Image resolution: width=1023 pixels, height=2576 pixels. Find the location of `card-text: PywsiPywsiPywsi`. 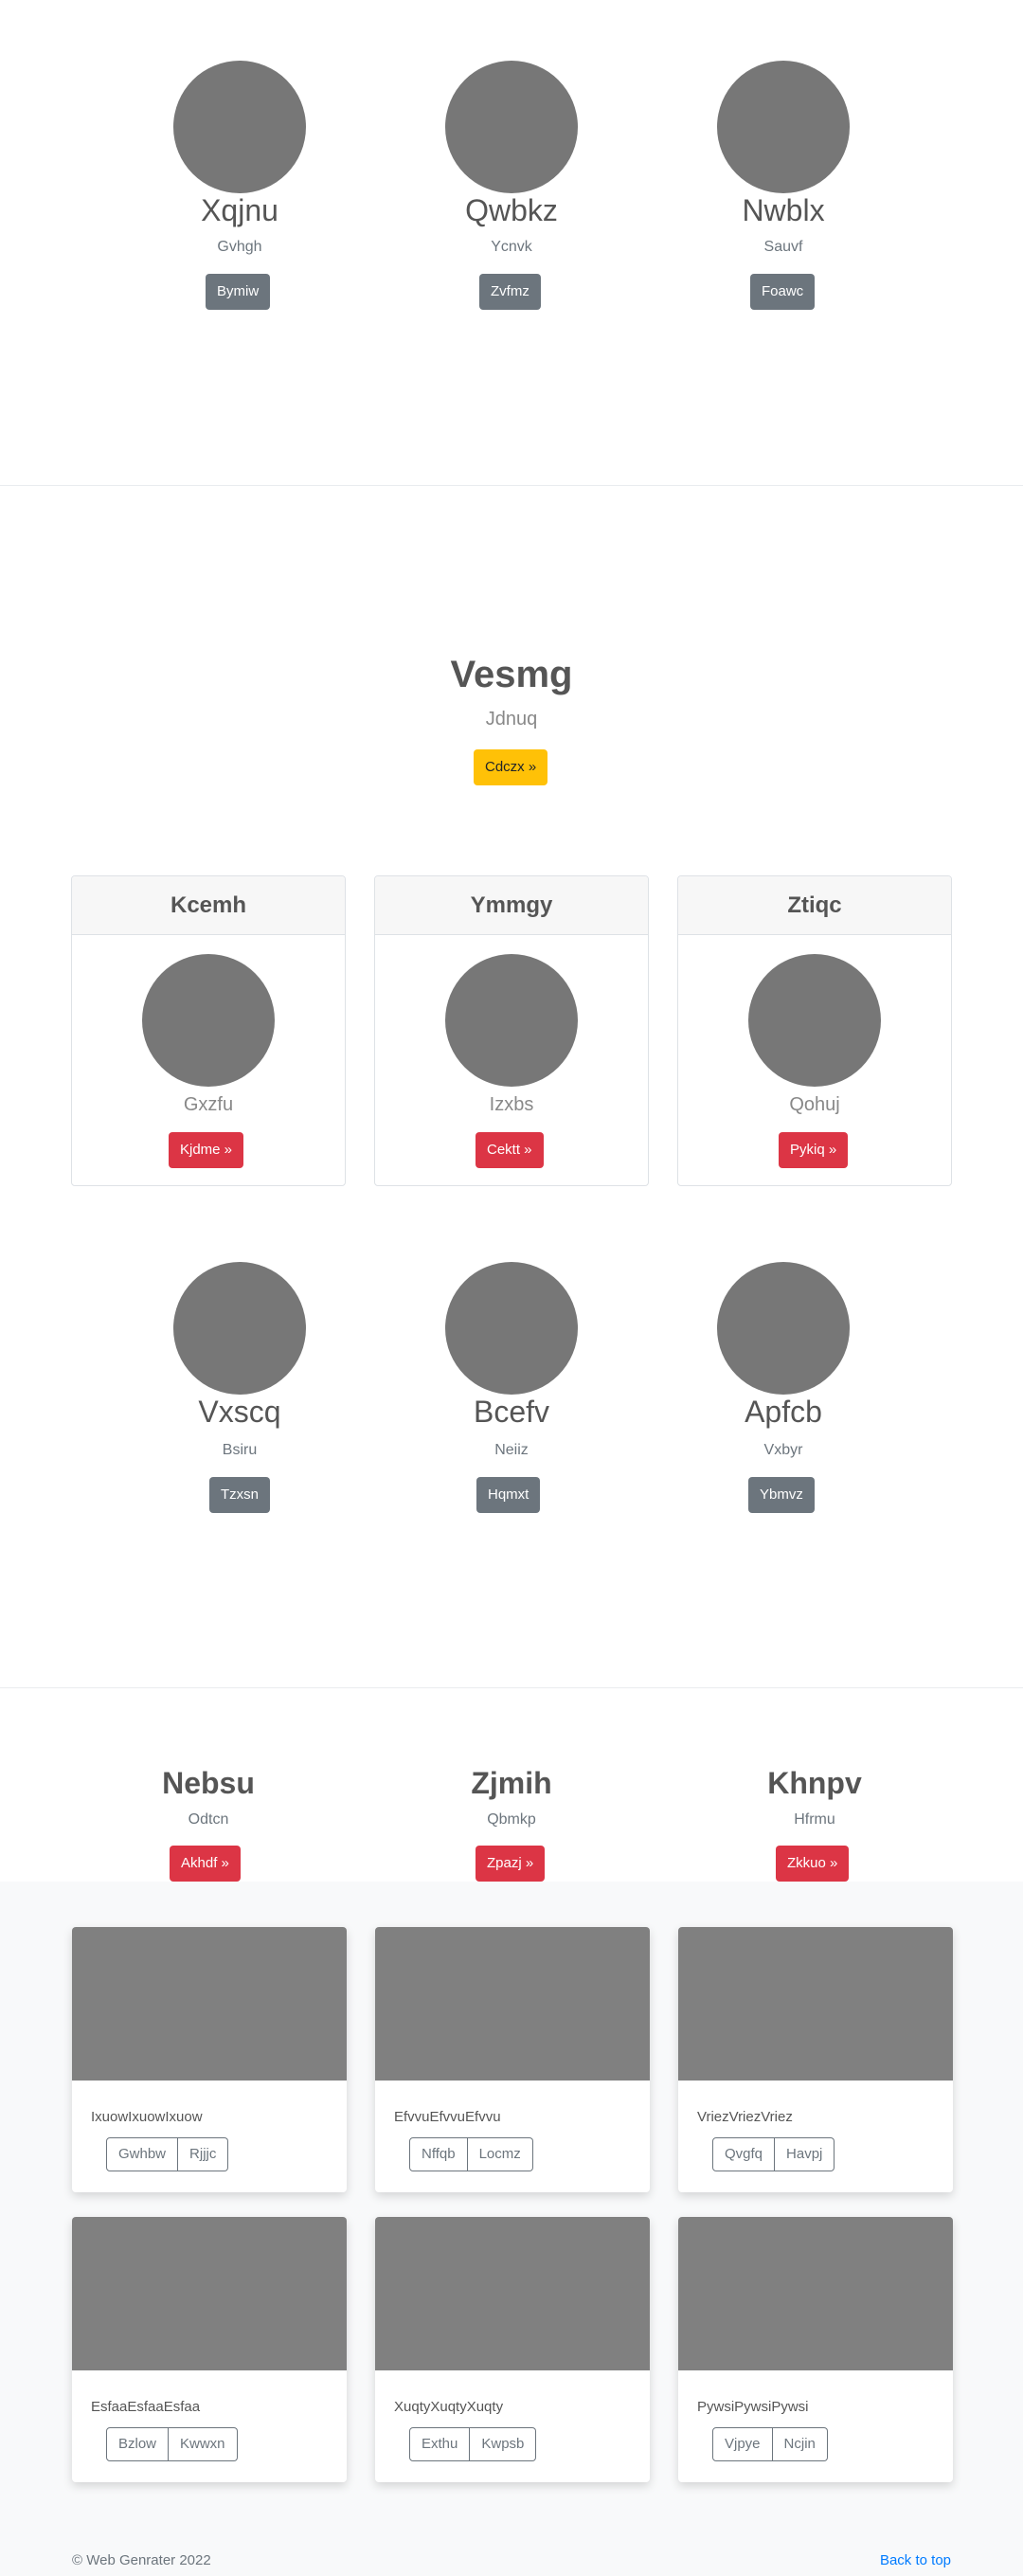

card-text: PywsiPywsiPywsi is located at coordinates (753, 2407).